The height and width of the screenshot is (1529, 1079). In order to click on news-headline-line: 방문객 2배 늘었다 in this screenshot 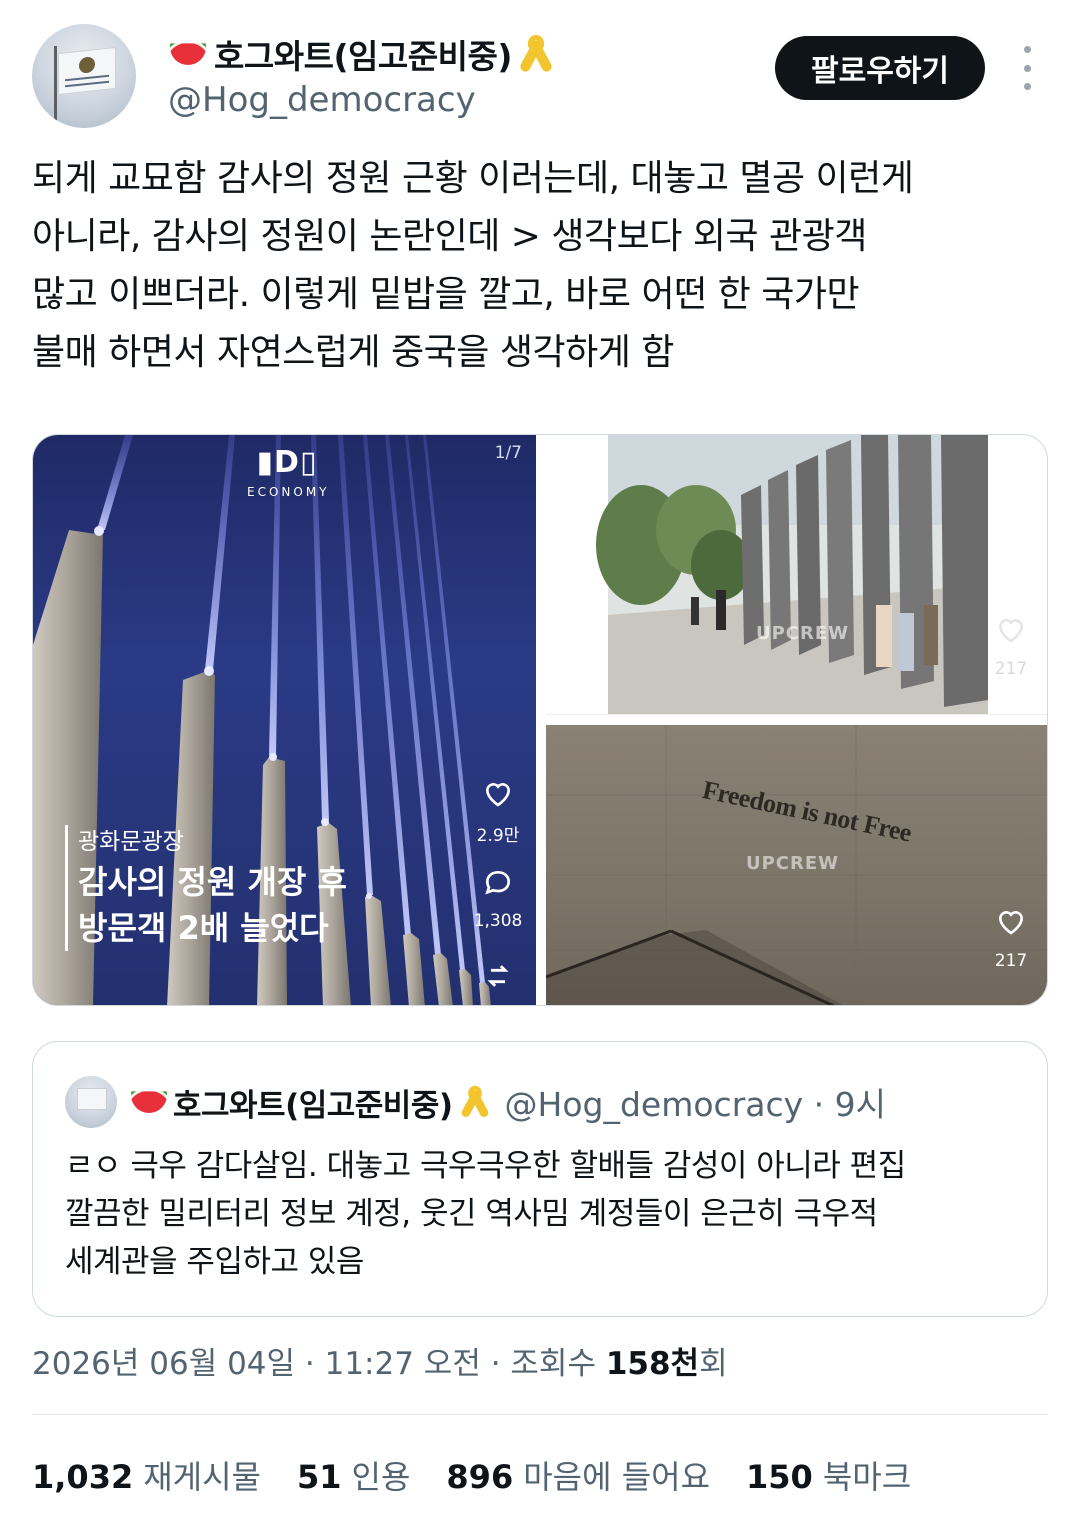, I will do `click(203, 928)`.